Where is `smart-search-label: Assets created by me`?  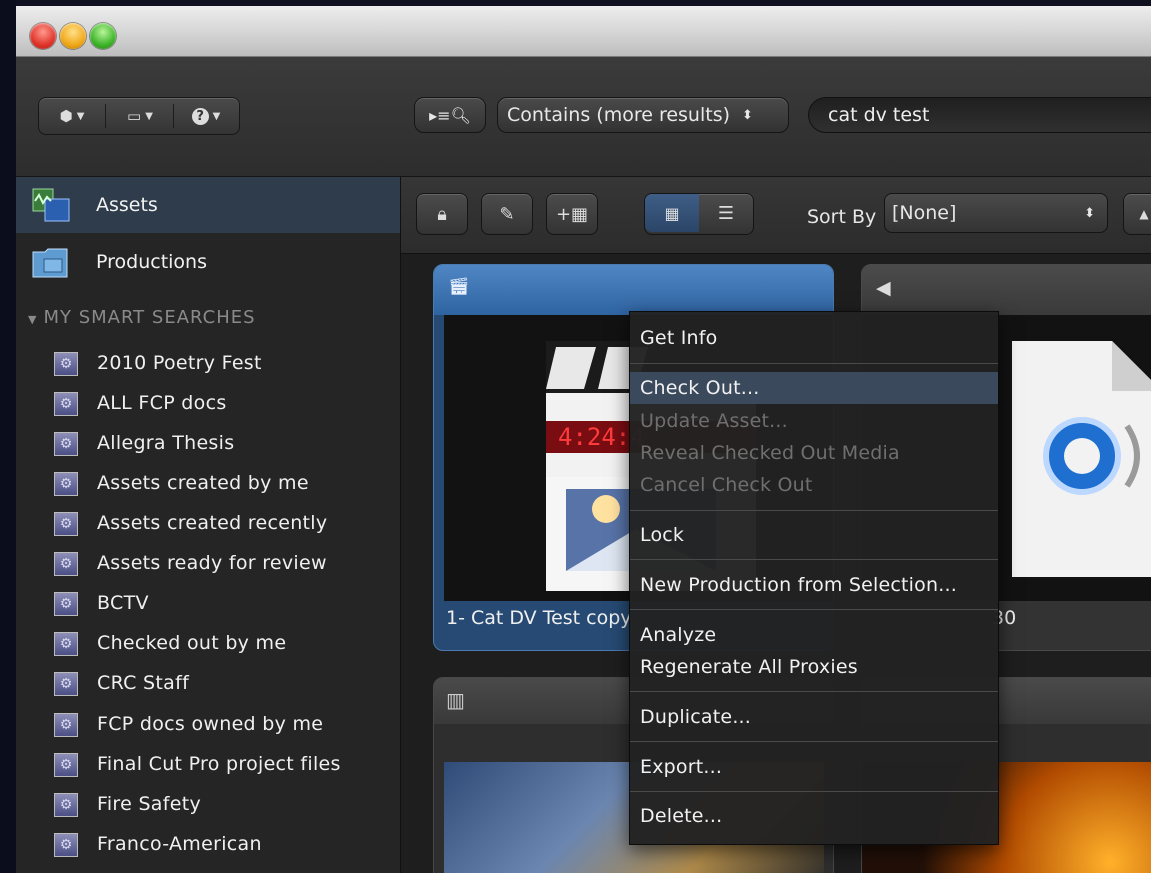
smart-search-label: Assets created by me is located at coordinates (203, 483).